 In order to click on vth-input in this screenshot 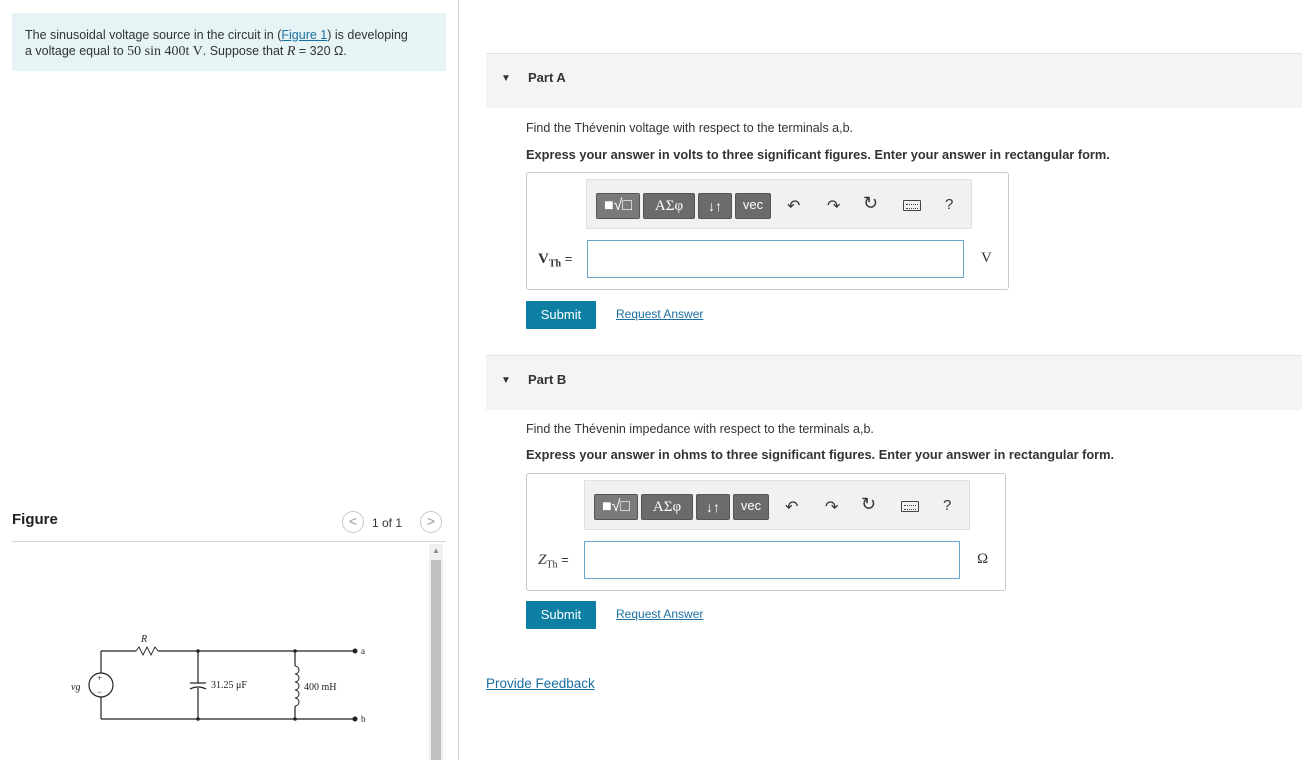, I will do `click(775, 259)`.